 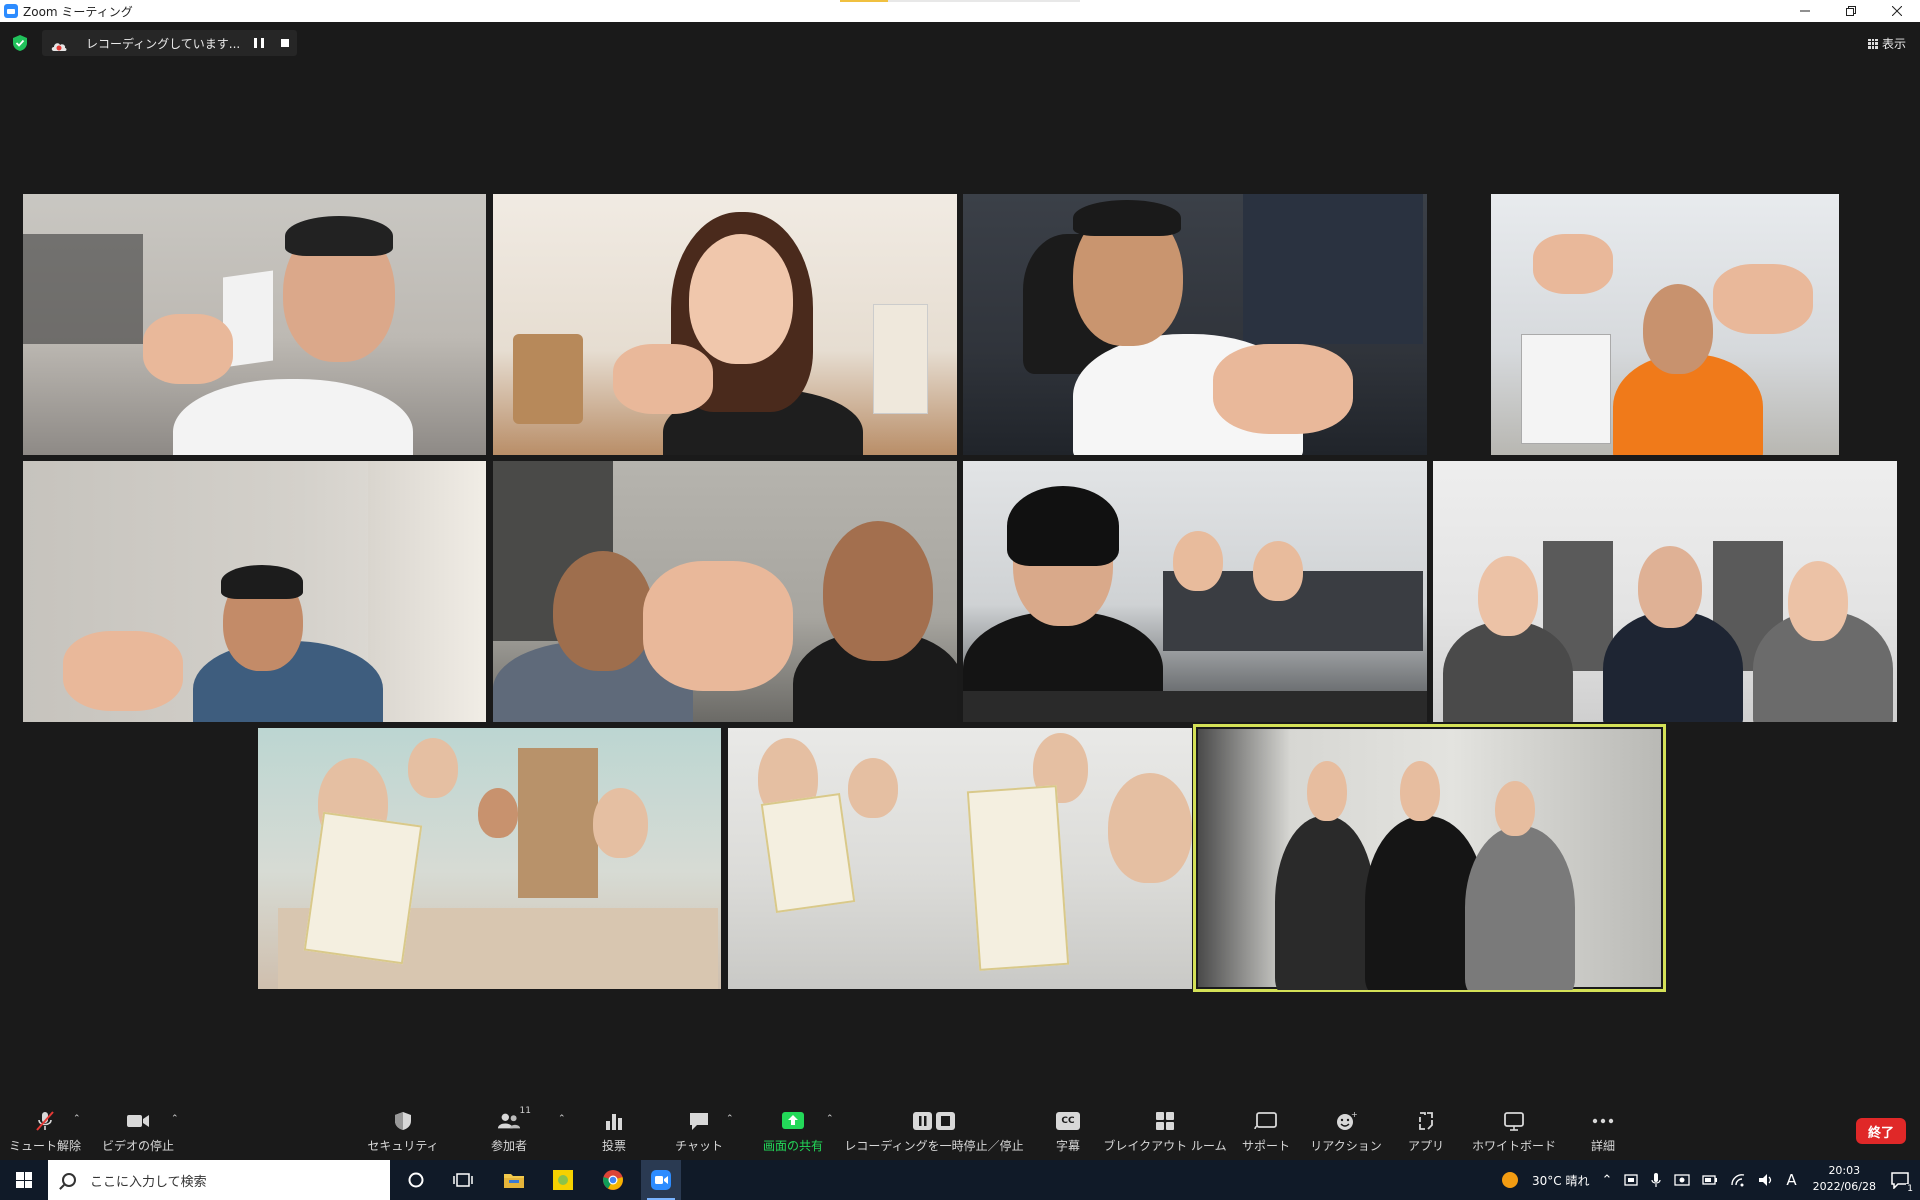 I want to click on restore-icon, so click(x=1851, y=11).